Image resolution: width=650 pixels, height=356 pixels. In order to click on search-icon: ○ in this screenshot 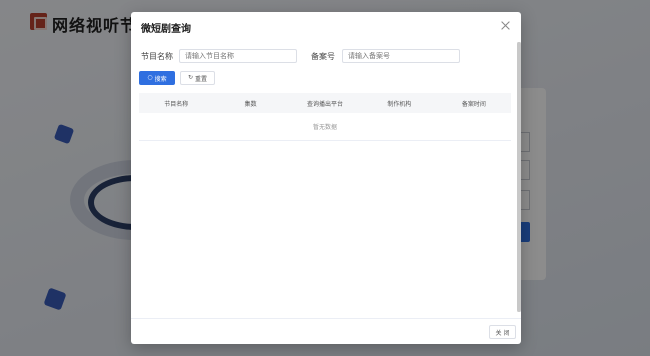, I will do `click(150, 77)`.